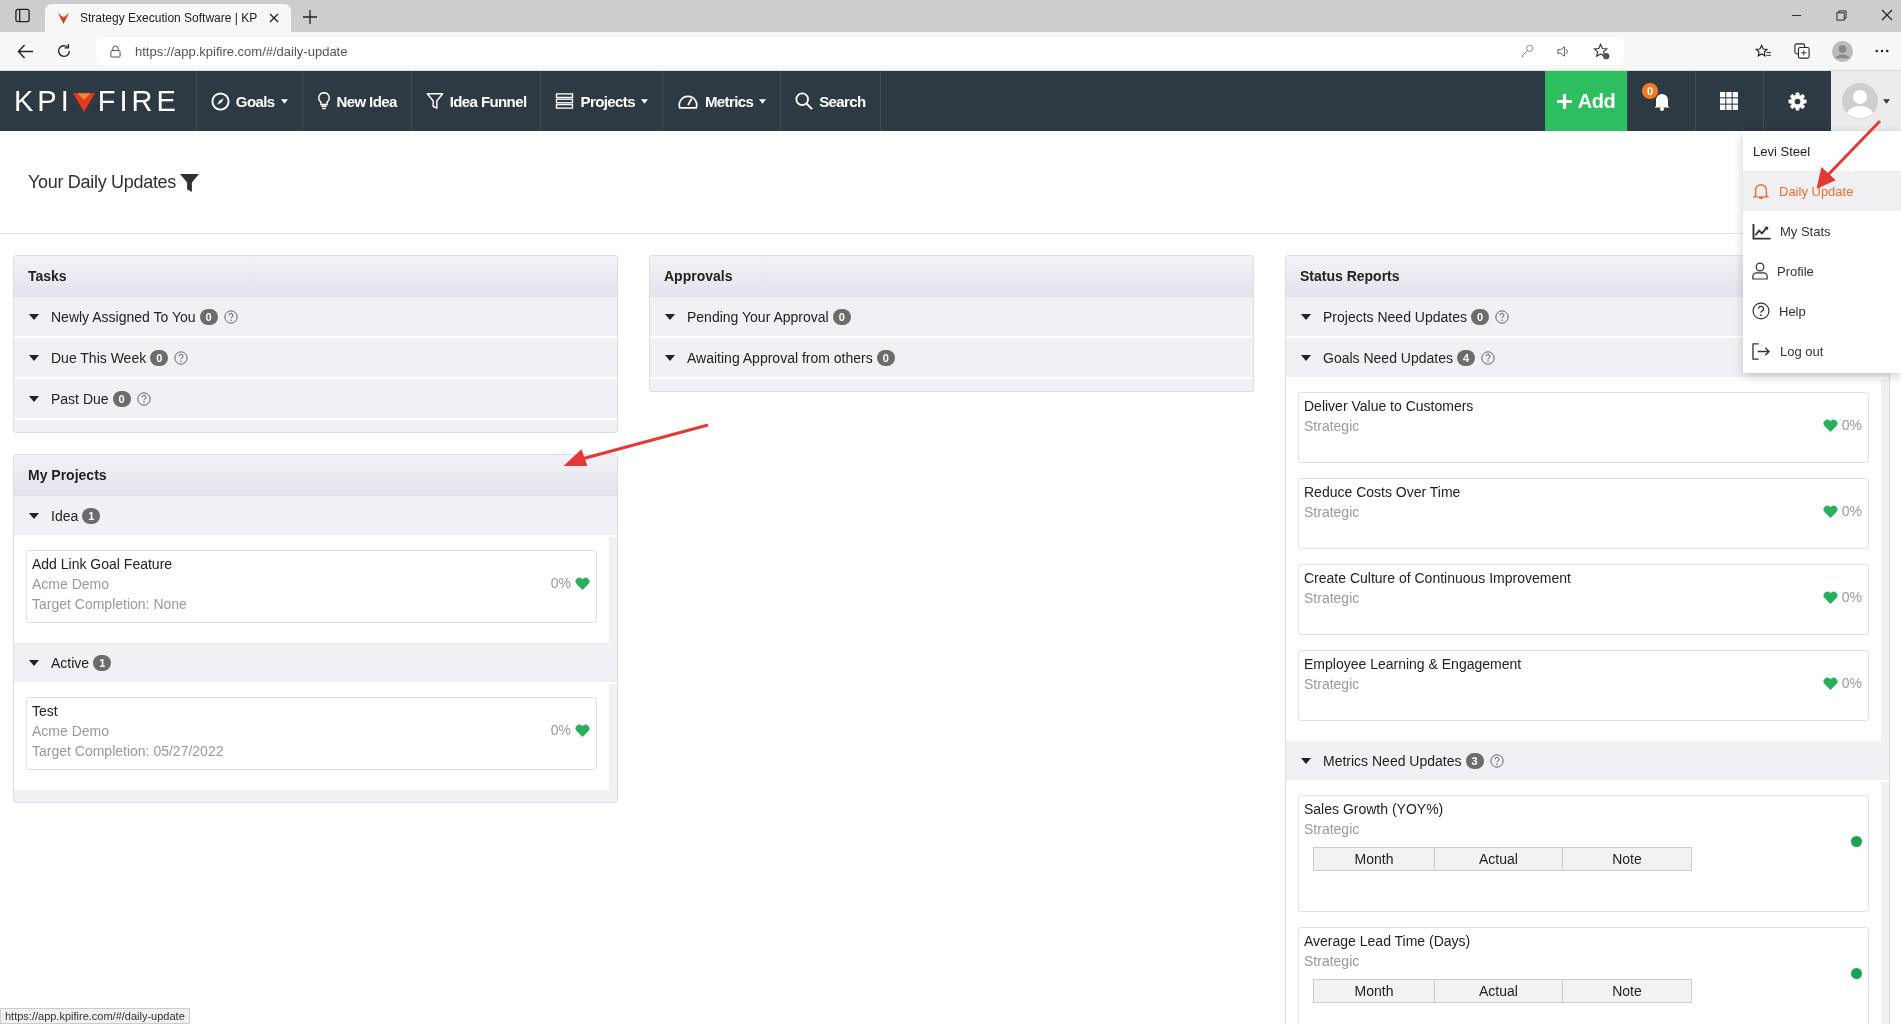 The width and height of the screenshot is (1901, 1024). Describe the element at coordinates (1374, 809) in the screenshot. I see `metric-title: Sales Growth (YOY%)` at that location.